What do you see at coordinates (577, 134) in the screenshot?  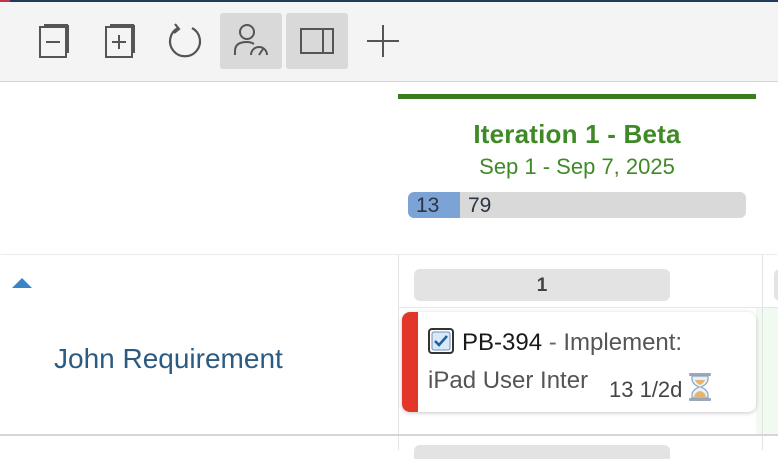 I see `iteration-title: Iteration 1 - Beta` at bounding box center [577, 134].